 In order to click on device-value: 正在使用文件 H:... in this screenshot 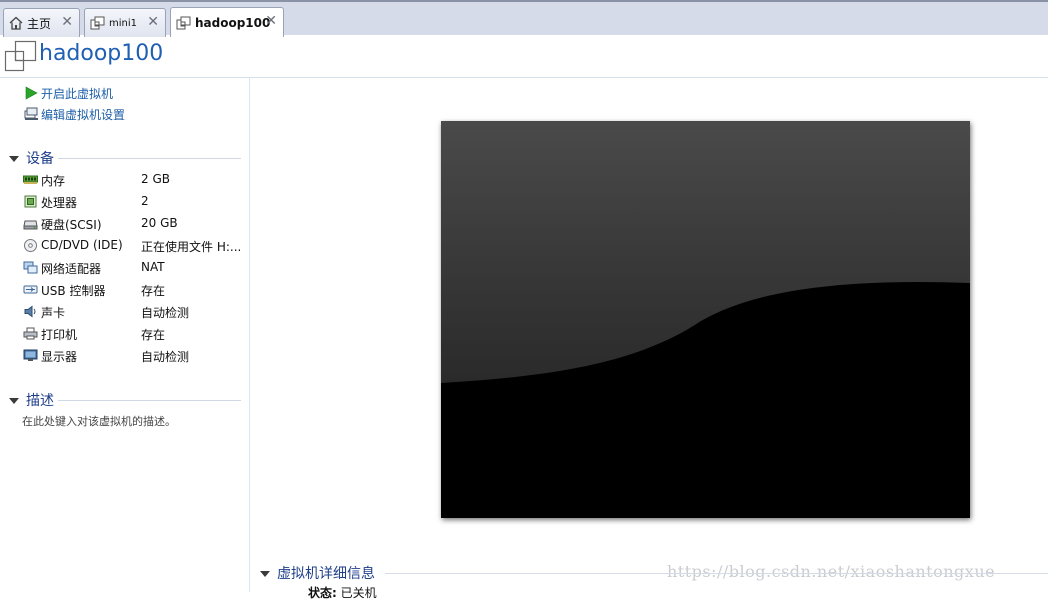, I will do `click(191, 247)`.